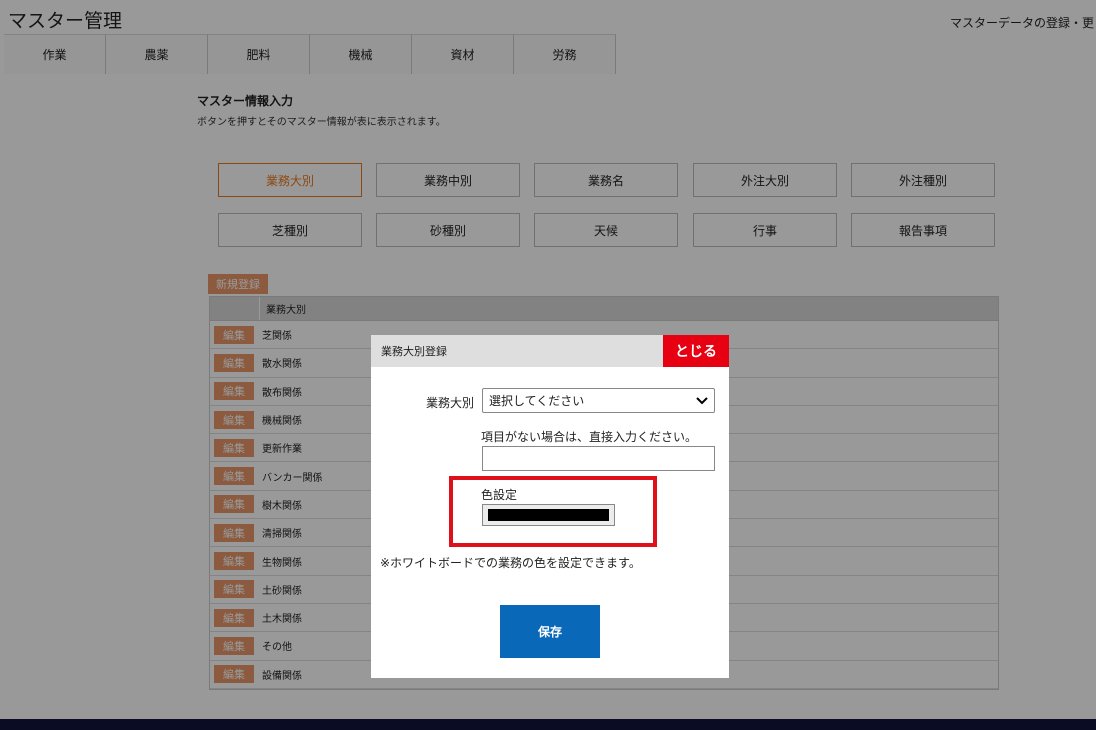  I want to click on select-value: 選択してください, so click(537, 401).